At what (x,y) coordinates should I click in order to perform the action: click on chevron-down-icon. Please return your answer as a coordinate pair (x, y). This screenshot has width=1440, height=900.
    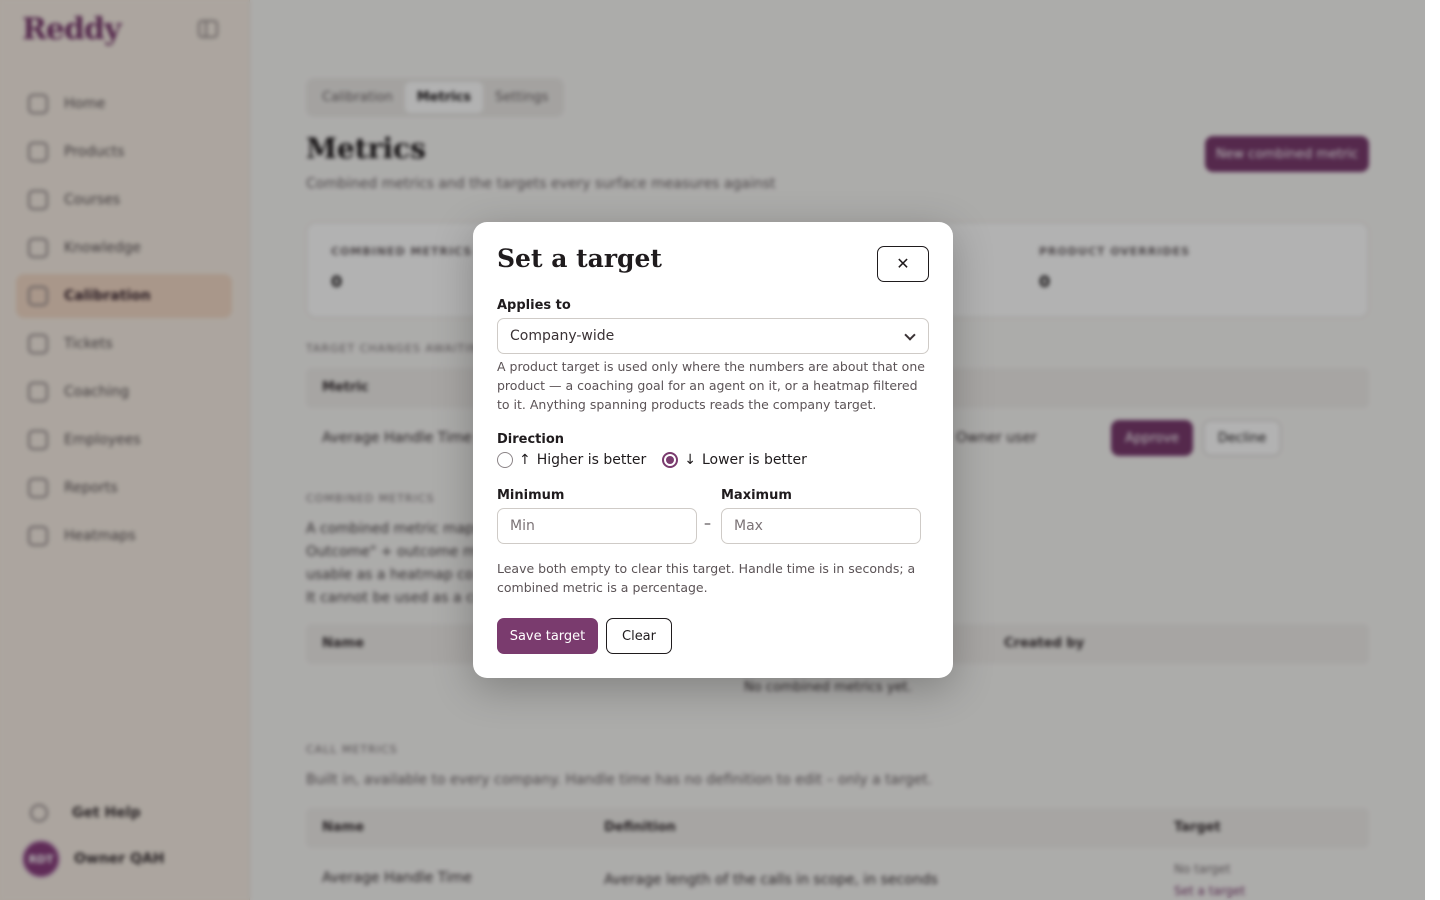
    Looking at the image, I should click on (910, 335).